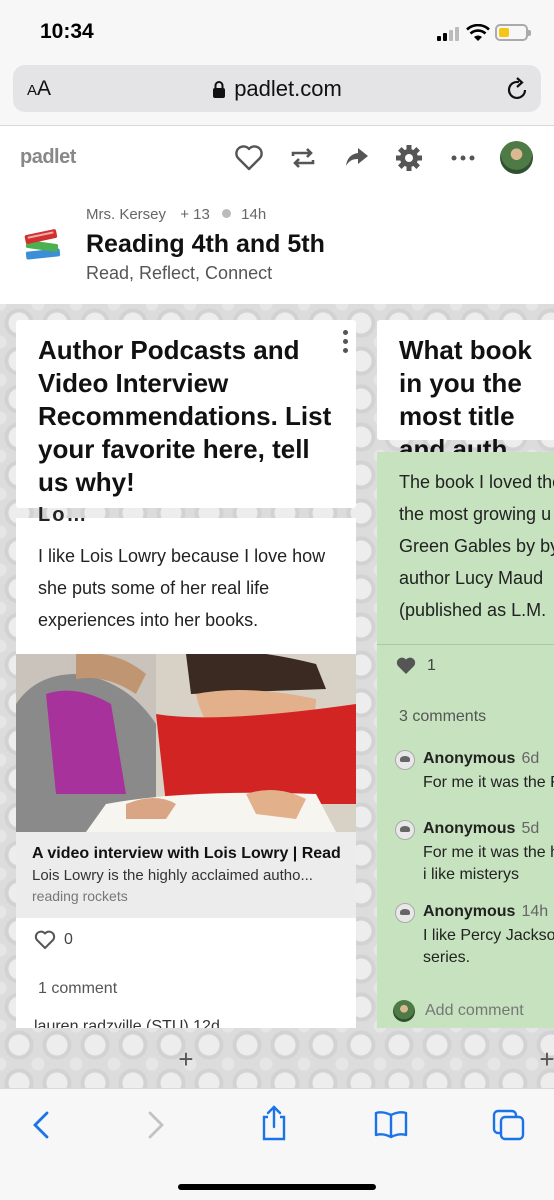 Image resolution: width=554 pixels, height=1200 pixels. I want to click on like-button: 0, so click(53, 940).